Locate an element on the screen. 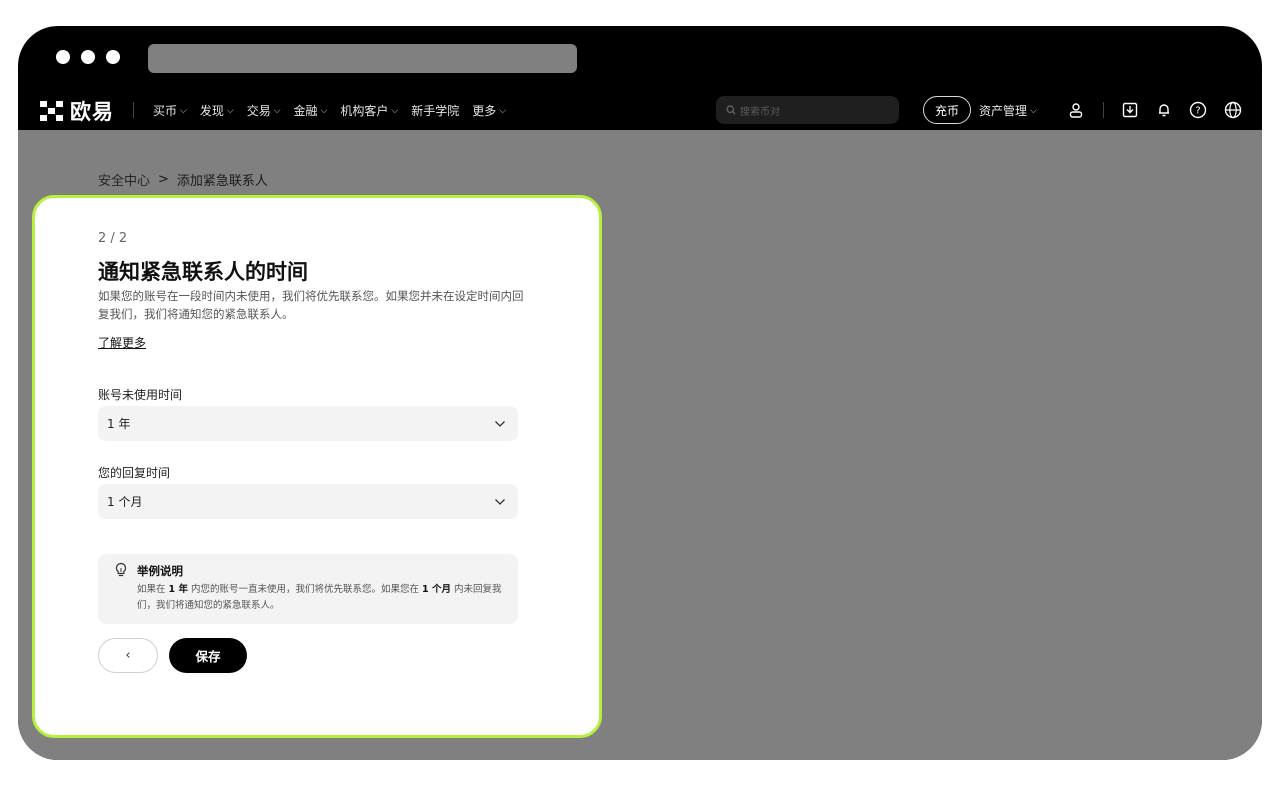  reply-period-label: 您的回复时间 is located at coordinates (134, 473).